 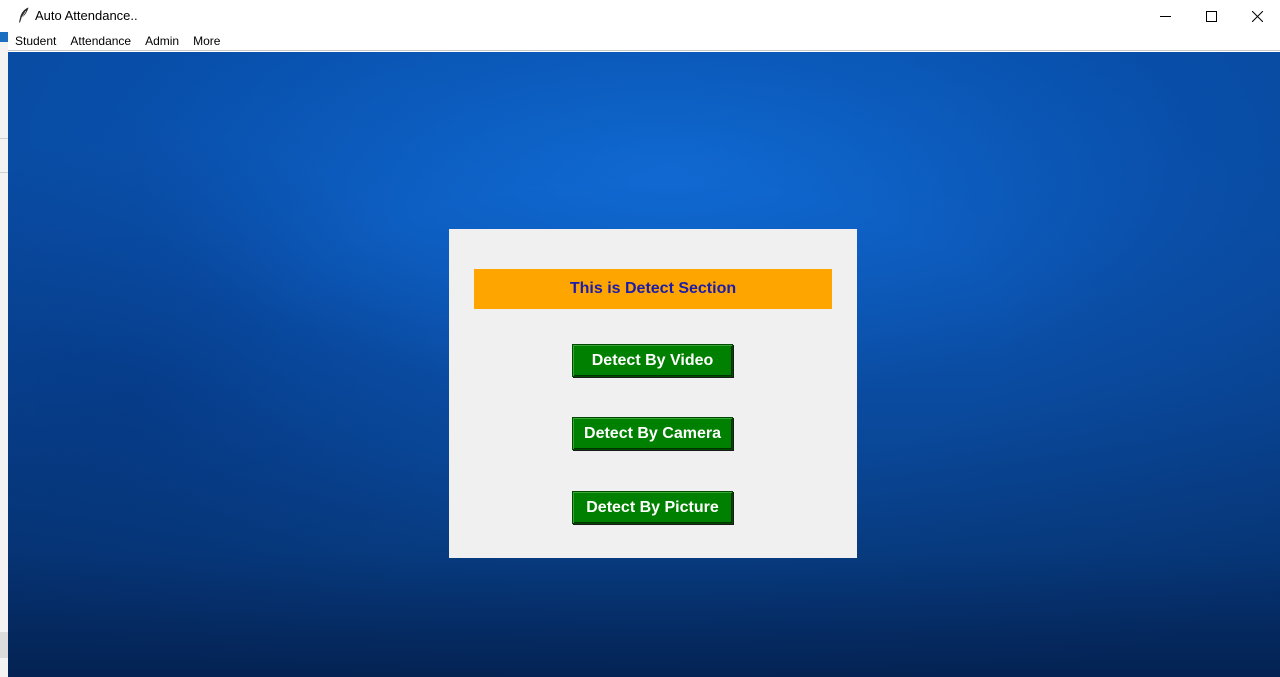 I want to click on menu-more: More, so click(x=206, y=41).